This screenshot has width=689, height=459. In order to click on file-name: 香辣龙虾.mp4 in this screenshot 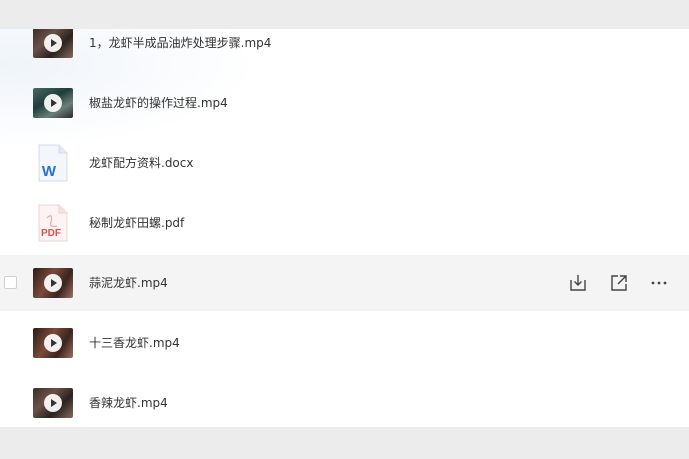, I will do `click(128, 403)`.